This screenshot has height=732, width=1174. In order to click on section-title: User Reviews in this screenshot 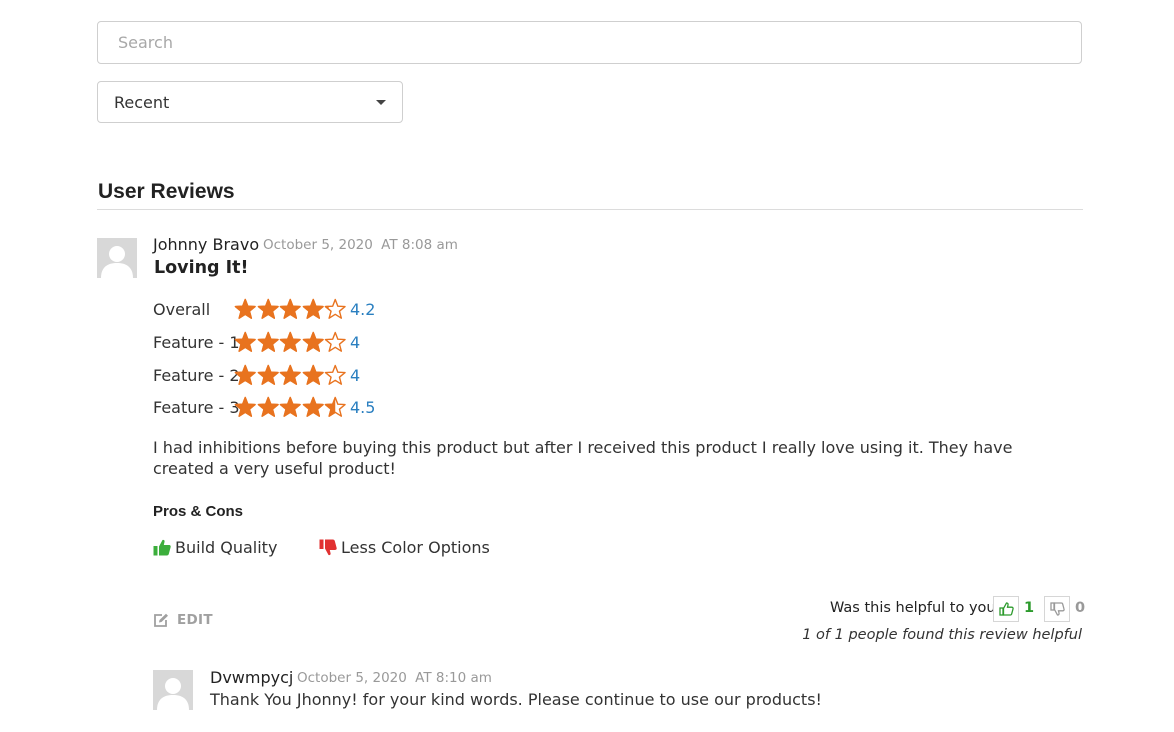, I will do `click(166, 191)`.